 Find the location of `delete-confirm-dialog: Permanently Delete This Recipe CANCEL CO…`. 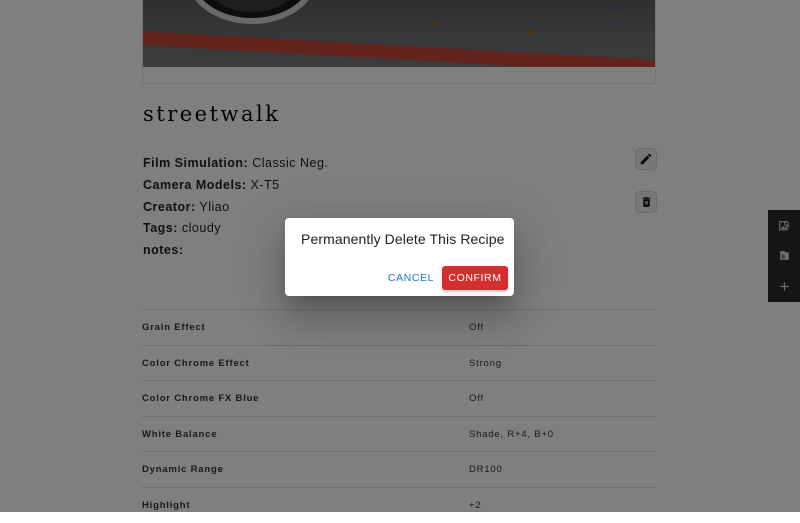

delete-confirm-dialog: Permanently Delete This Recipe CANCEL CO… is located at coordinates (399, 257).